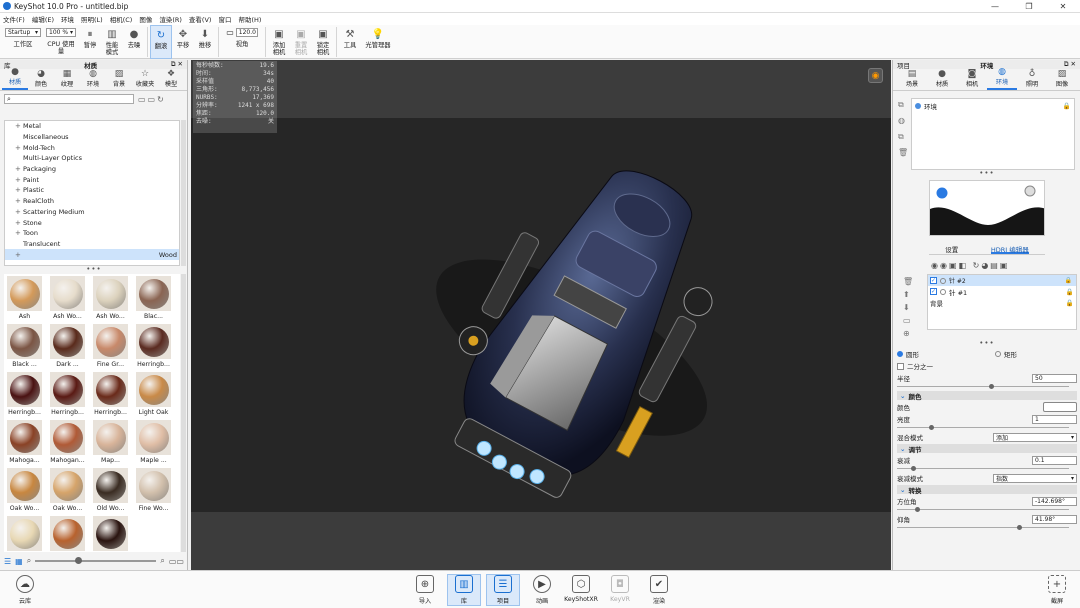 Image resolution: width=1080 pixels, height=608 pixels. Describe the element at coordinates (542, 590) in the screenshot. I see `animation-button: ▶ 动画` at that location.